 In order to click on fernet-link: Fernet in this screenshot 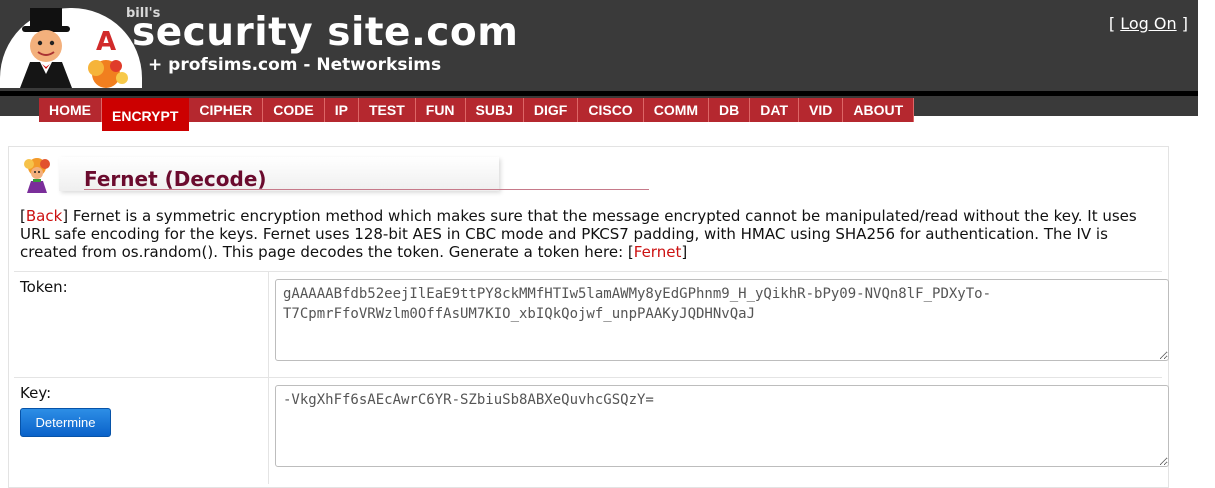, I will do `click(658, 252)`.